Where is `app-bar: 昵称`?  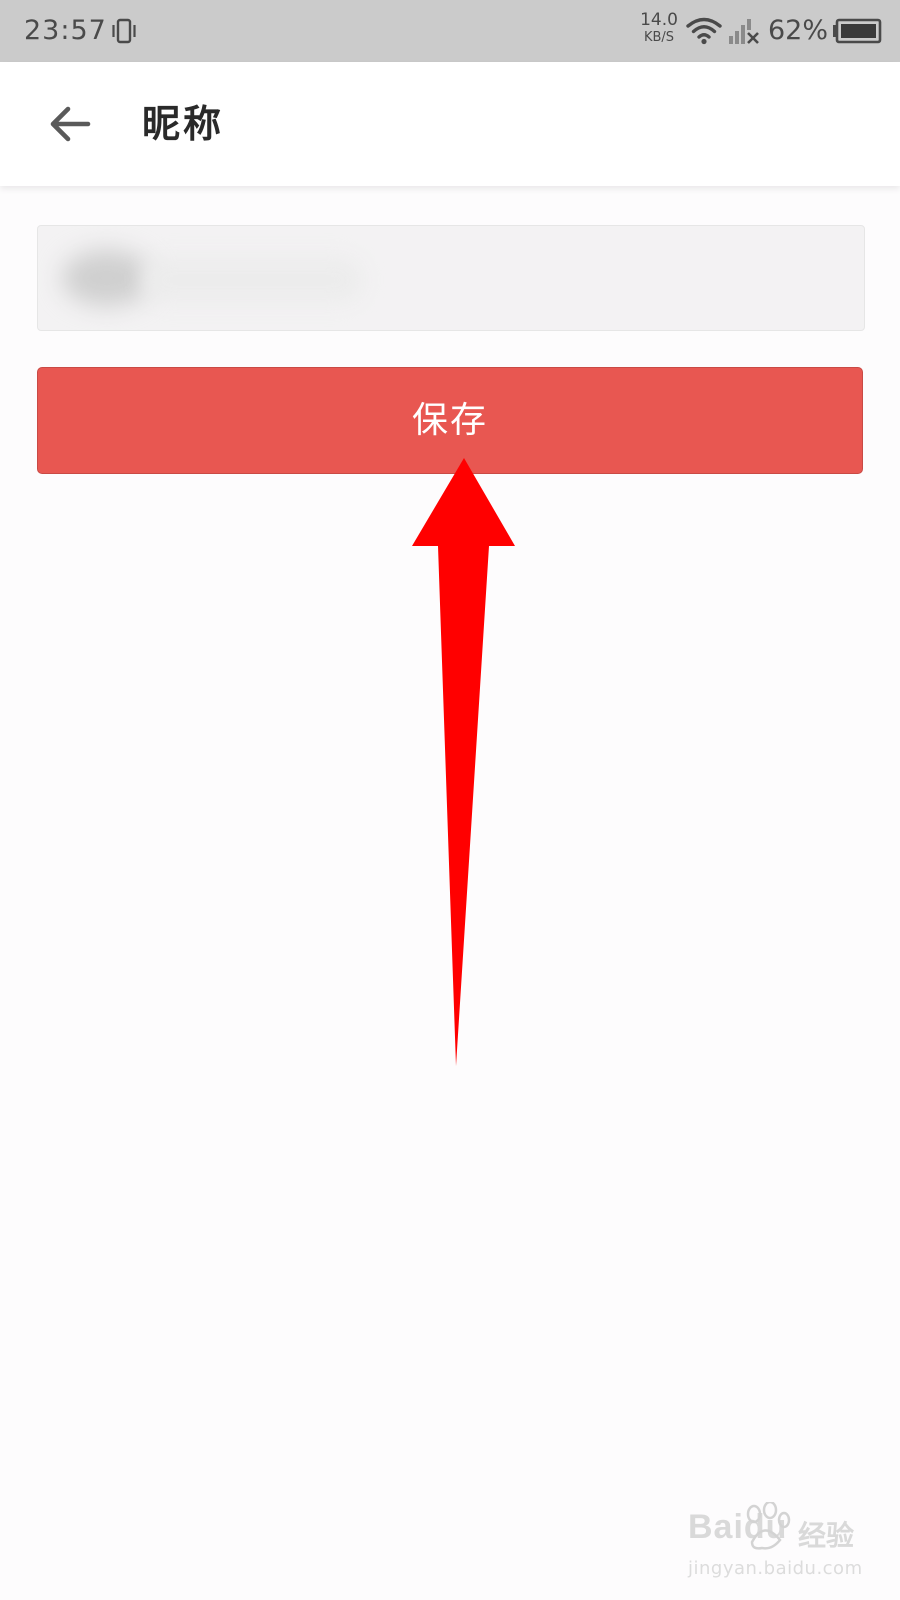 app-bar: 昵称 is located at coordinates (450, 124).